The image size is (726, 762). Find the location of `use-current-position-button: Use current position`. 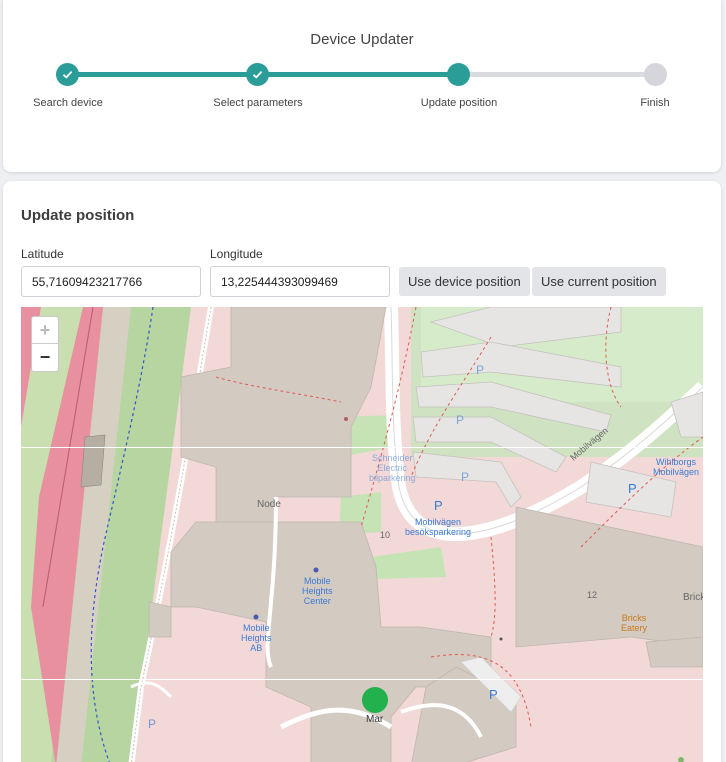

use-current-position-button: Use current position is located at coordinates (599, 281).